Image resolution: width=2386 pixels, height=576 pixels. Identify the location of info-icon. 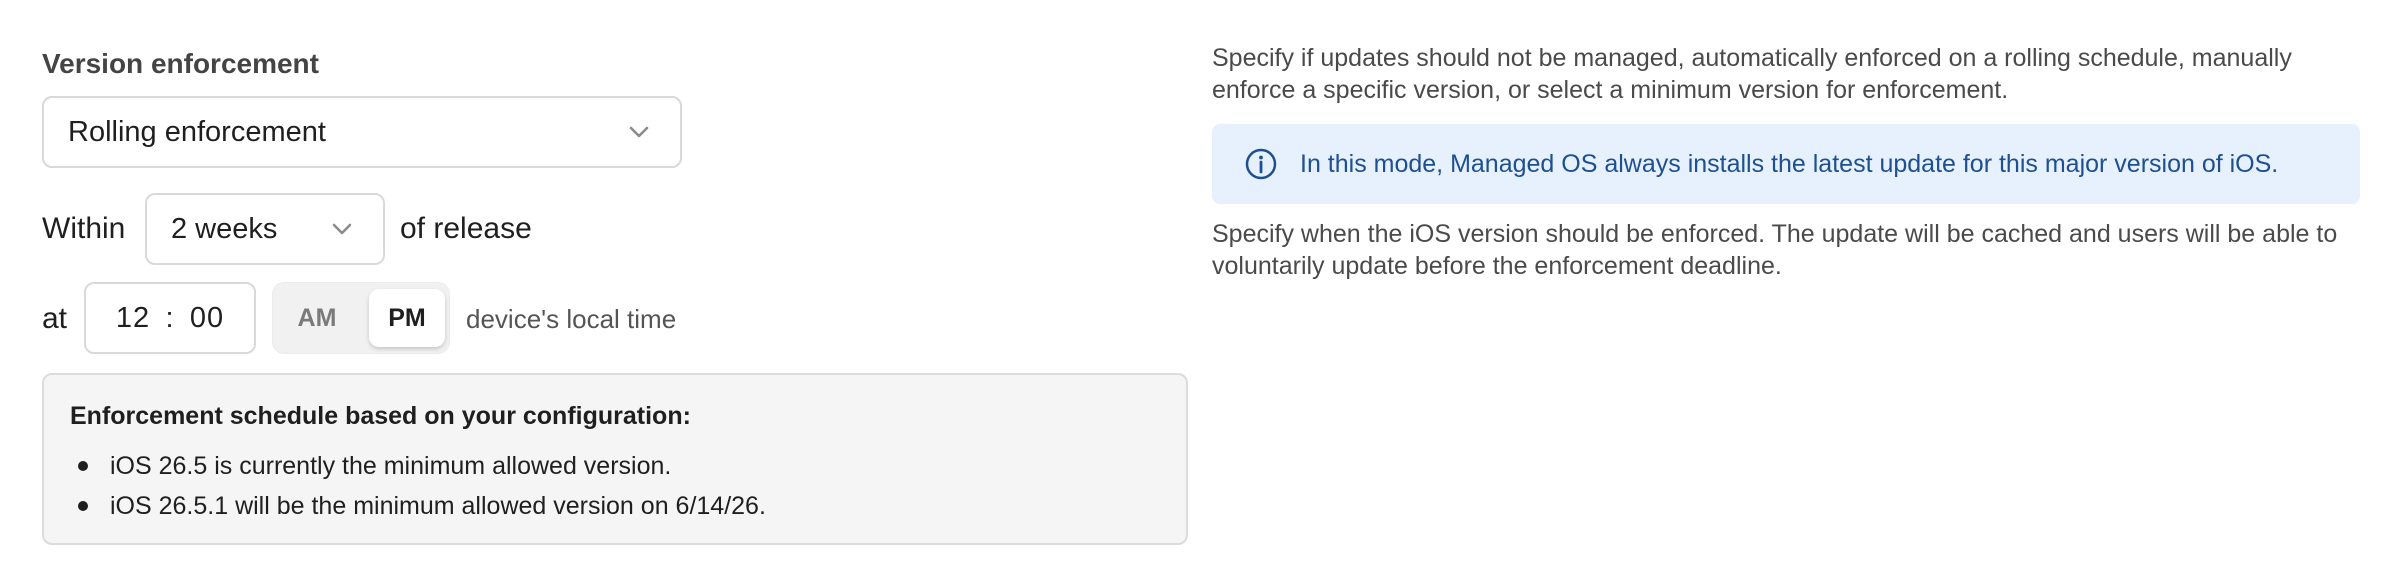
(1261, 164).